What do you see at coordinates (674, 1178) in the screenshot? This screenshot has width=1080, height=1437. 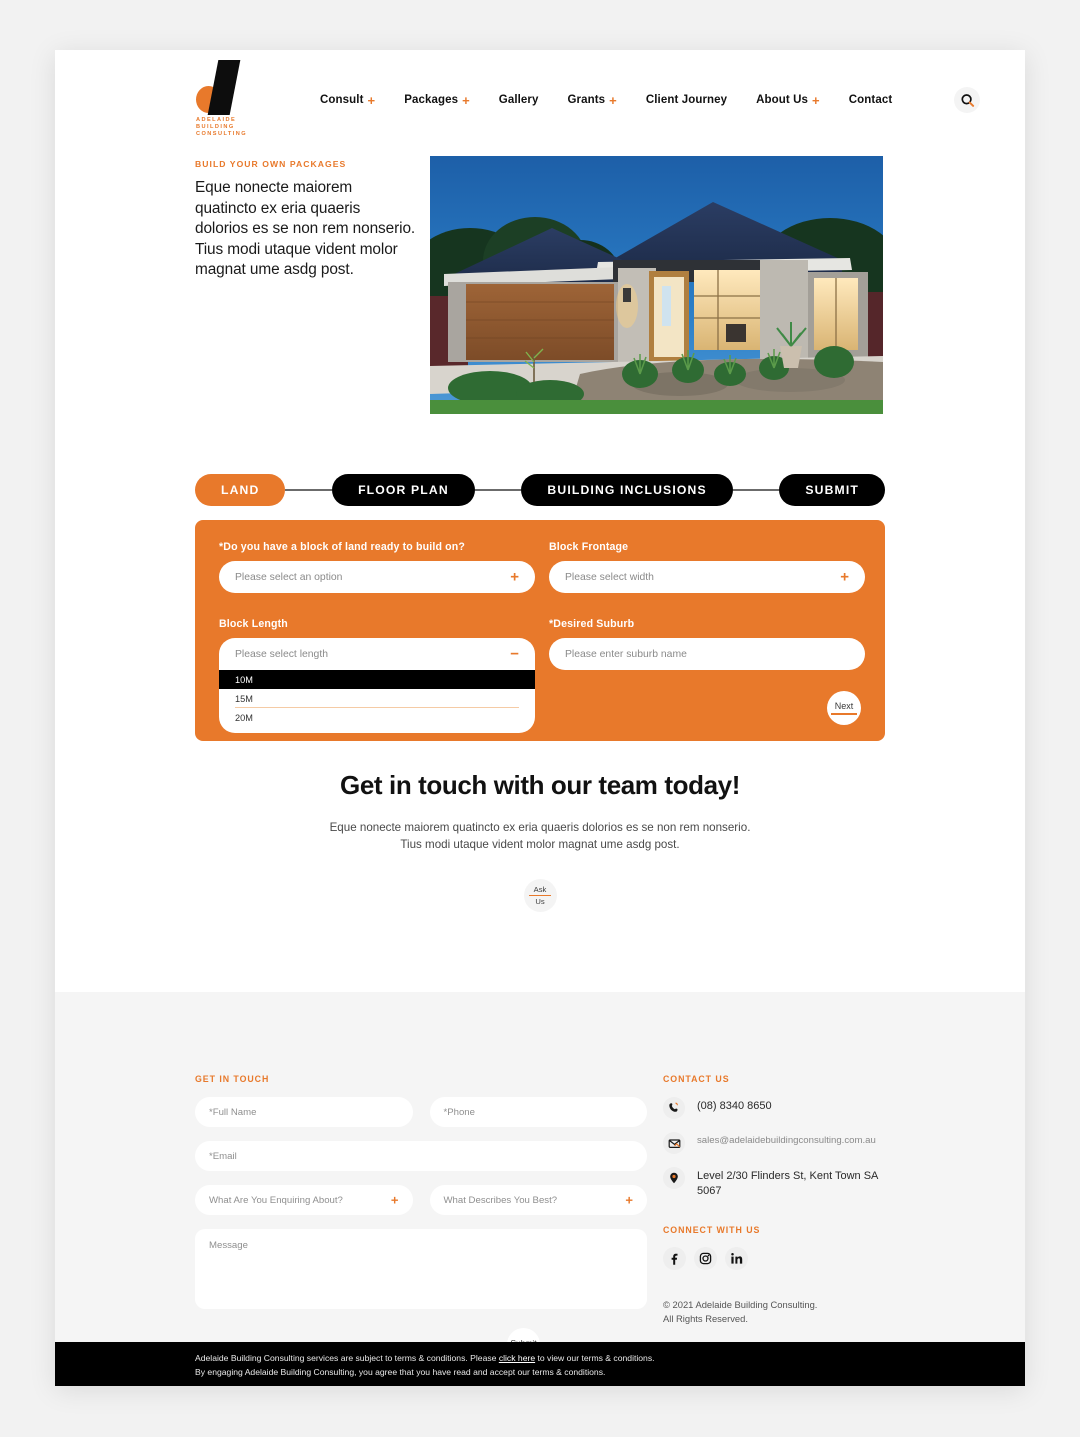 I see `location-pin-icon` at bounding box center [674, 1178].